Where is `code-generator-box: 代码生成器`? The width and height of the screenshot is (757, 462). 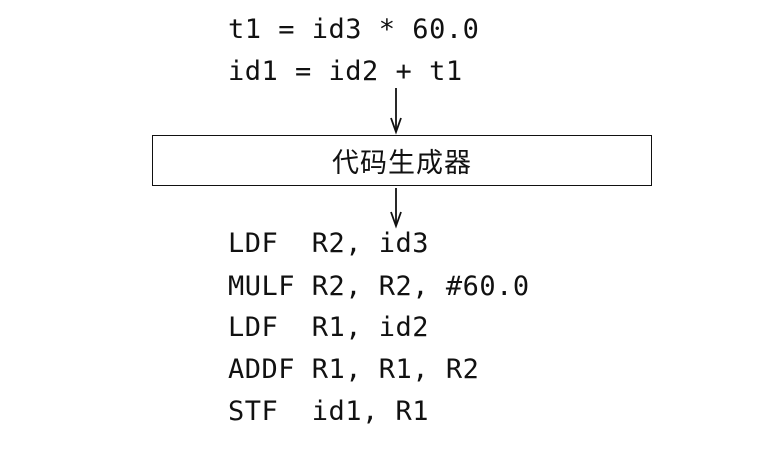 code-generator-box: 代码生成器 is located at coordinates (402, 160).